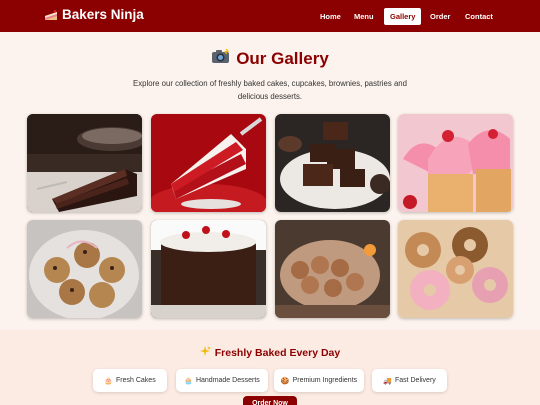  Describe the element at coordinates (205, 353) in the screenshot. I see `sparkles-icon` at that location.